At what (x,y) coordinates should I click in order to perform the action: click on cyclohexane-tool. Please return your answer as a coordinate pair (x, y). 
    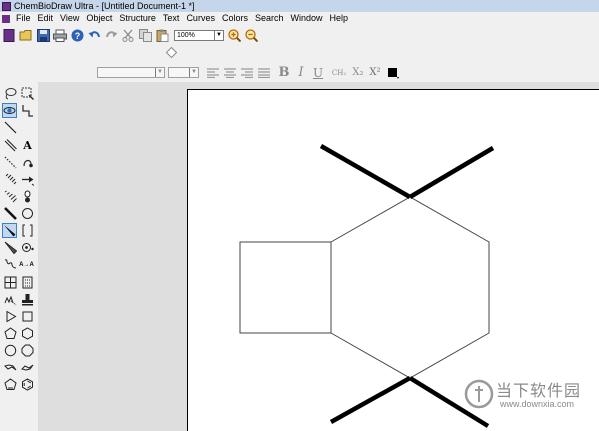
    Looking at the image, I should click on (27, 333).